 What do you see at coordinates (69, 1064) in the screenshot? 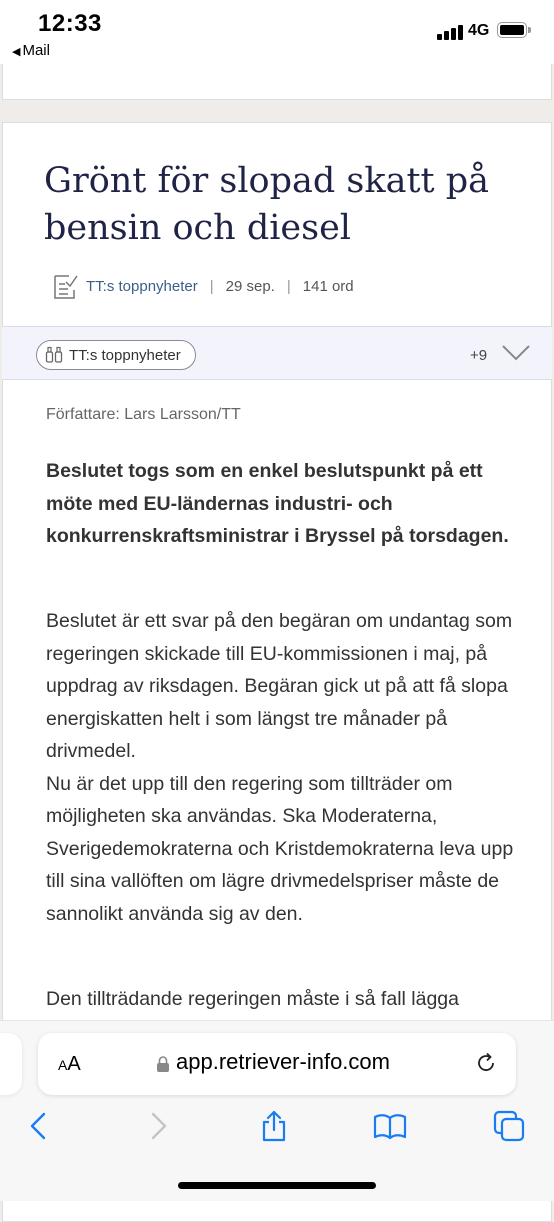
I see `text-size-button: AA` at bounding box center [69, 1064].